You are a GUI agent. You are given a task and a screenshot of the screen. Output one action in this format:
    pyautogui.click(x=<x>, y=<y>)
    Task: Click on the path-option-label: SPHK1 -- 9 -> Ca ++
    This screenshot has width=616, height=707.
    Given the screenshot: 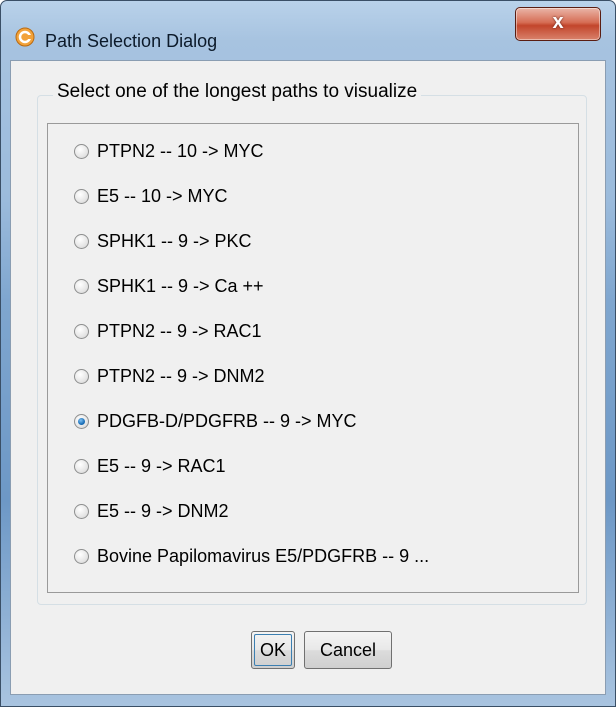 What is the action you would take?
    pyautogui.click(x=180, y=285)
    